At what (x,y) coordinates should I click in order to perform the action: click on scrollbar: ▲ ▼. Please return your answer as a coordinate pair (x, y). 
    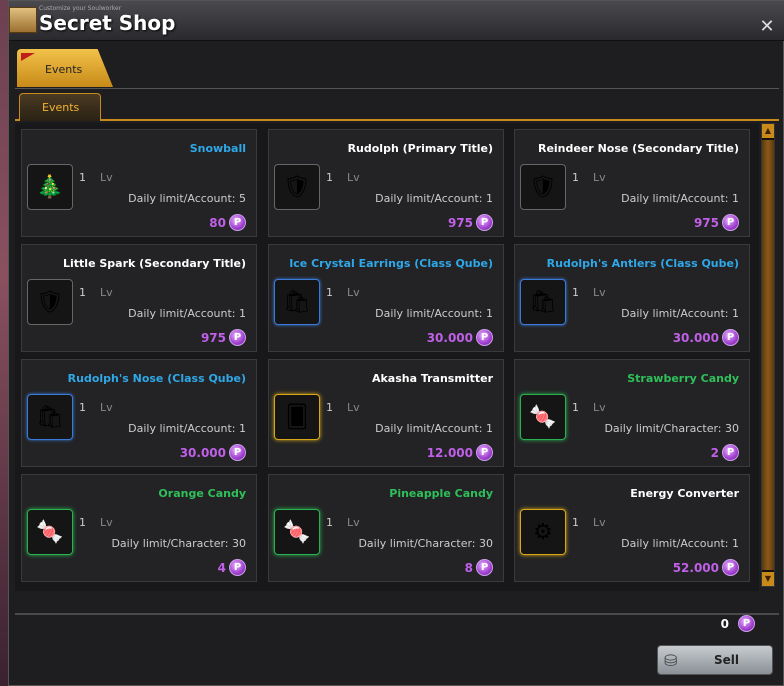
    Looking at the image, I should click on (768, 355).